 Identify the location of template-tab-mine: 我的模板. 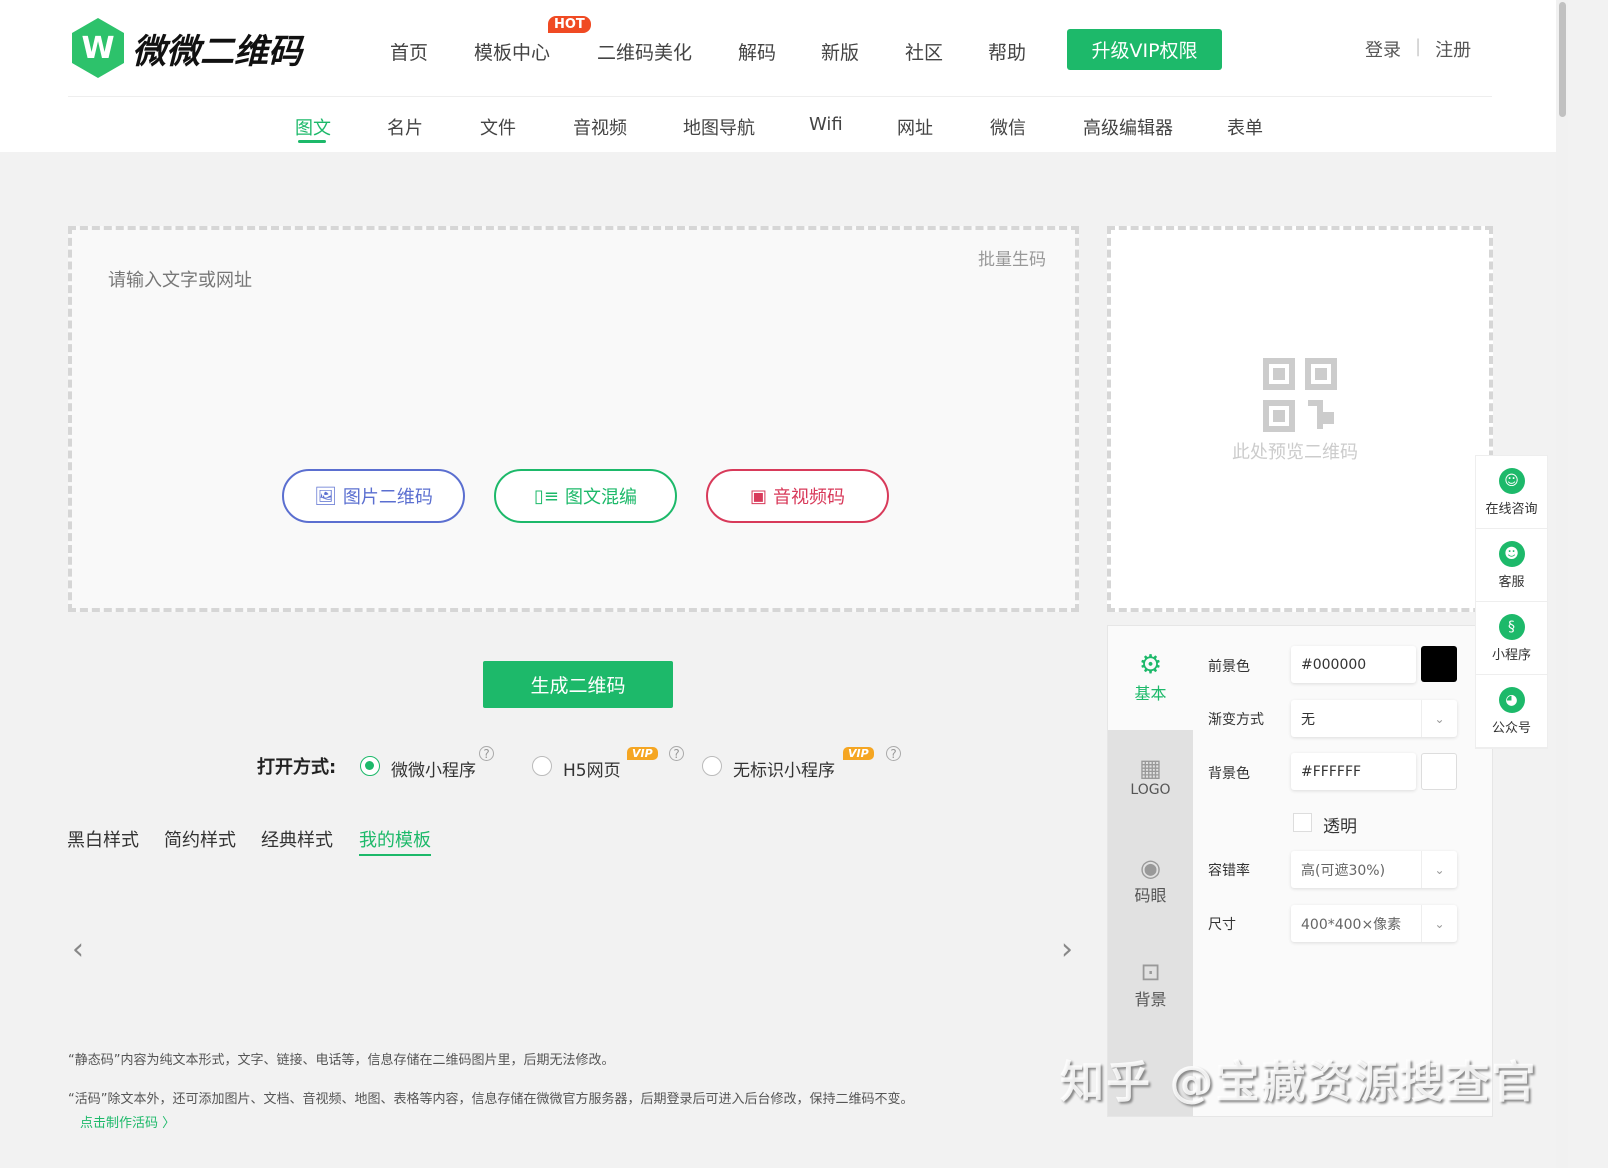
(395, 841).